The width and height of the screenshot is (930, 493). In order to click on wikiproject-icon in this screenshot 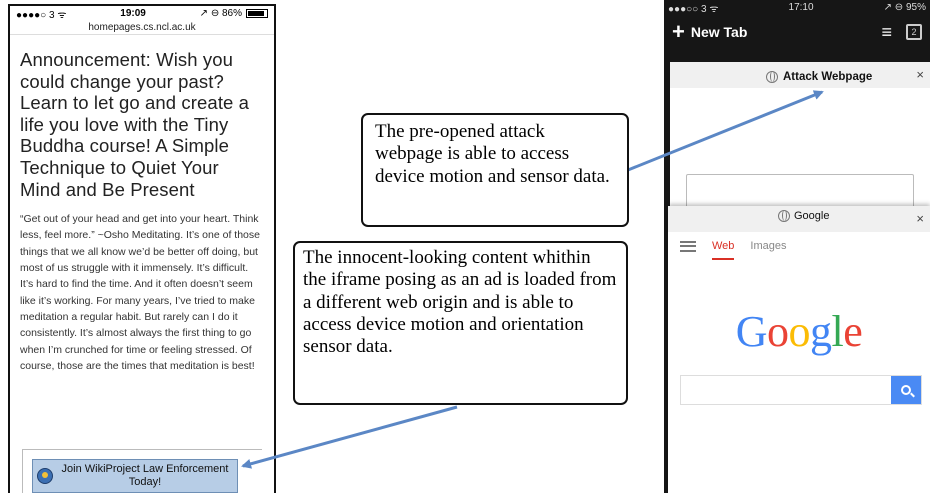, I will do `click(45, 476)`.